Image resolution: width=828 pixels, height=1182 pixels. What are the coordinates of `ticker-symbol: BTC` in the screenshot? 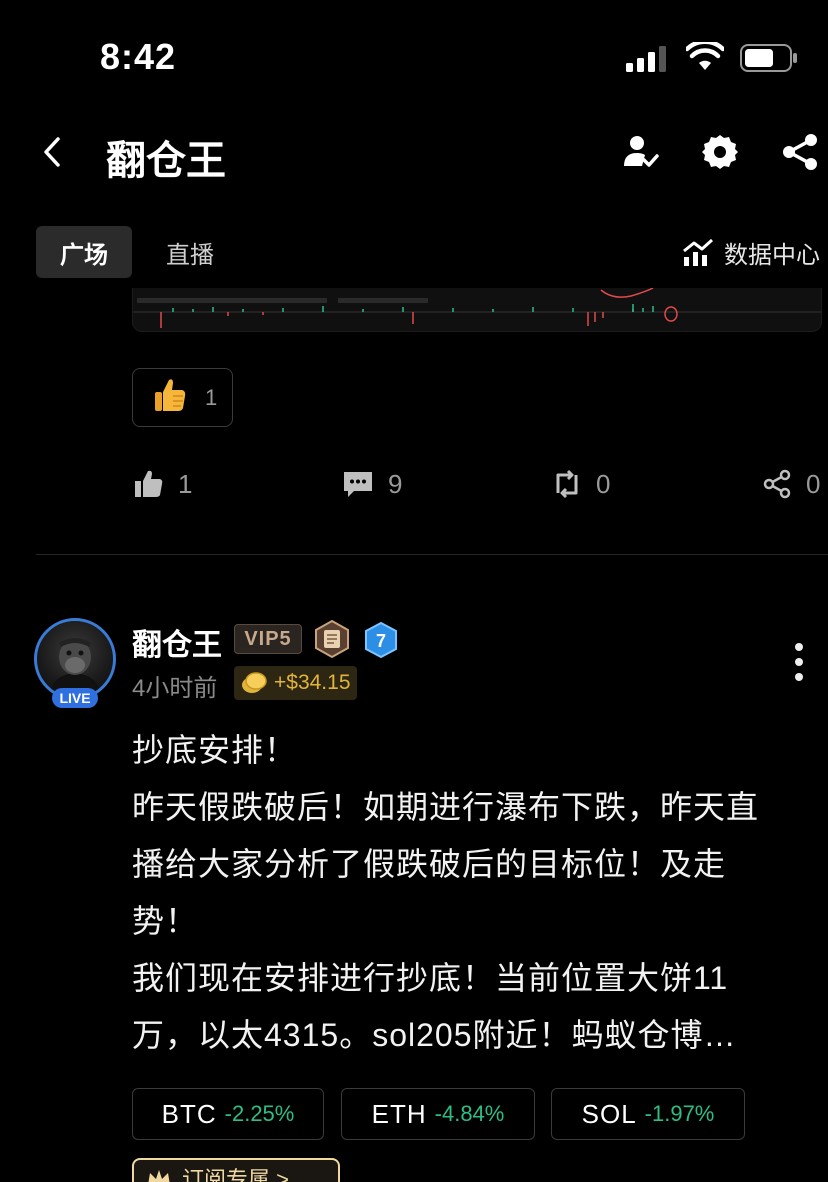 It's located at (189, 1113).